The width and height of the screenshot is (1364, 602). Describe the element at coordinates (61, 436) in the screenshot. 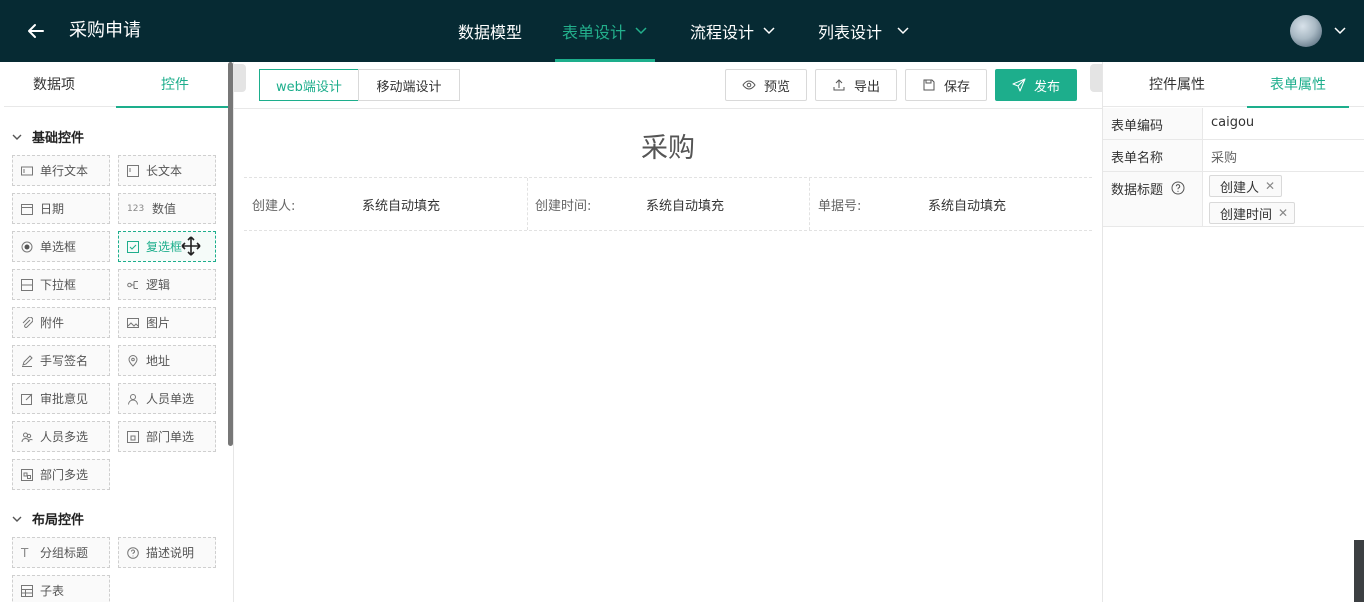

I see `control-user-multi: 人员多选` at that location.